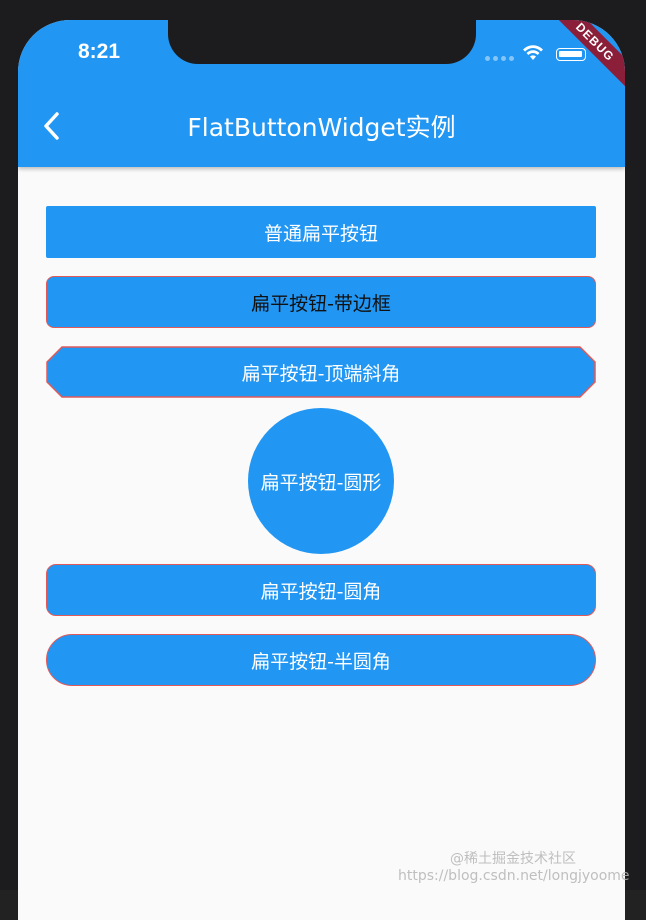 This screenshot has width=646, height=920. I want to click on button-label: 扁平按钮-半圆角, so click(321, 661).